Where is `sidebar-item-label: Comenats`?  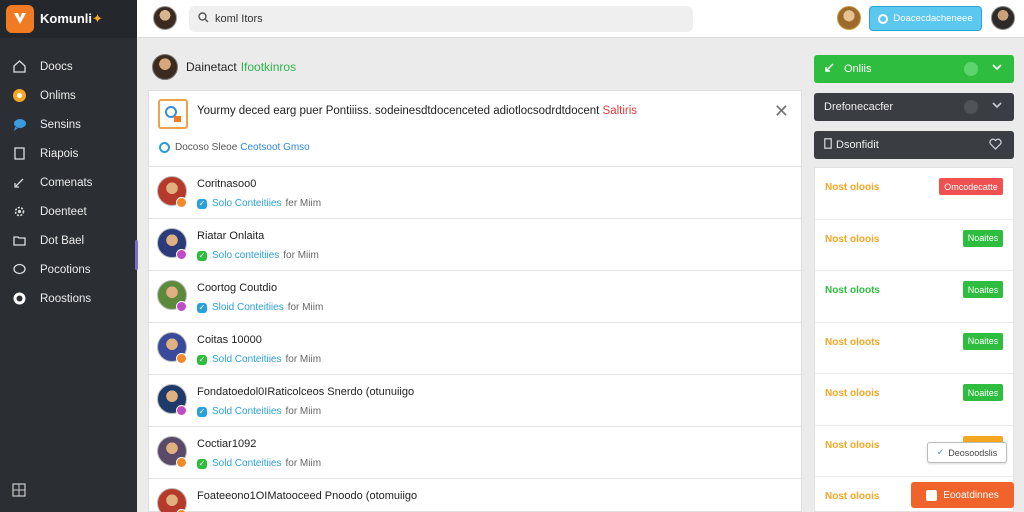 sidebar-item-label: Comenats is located at coordinates (66, 182).